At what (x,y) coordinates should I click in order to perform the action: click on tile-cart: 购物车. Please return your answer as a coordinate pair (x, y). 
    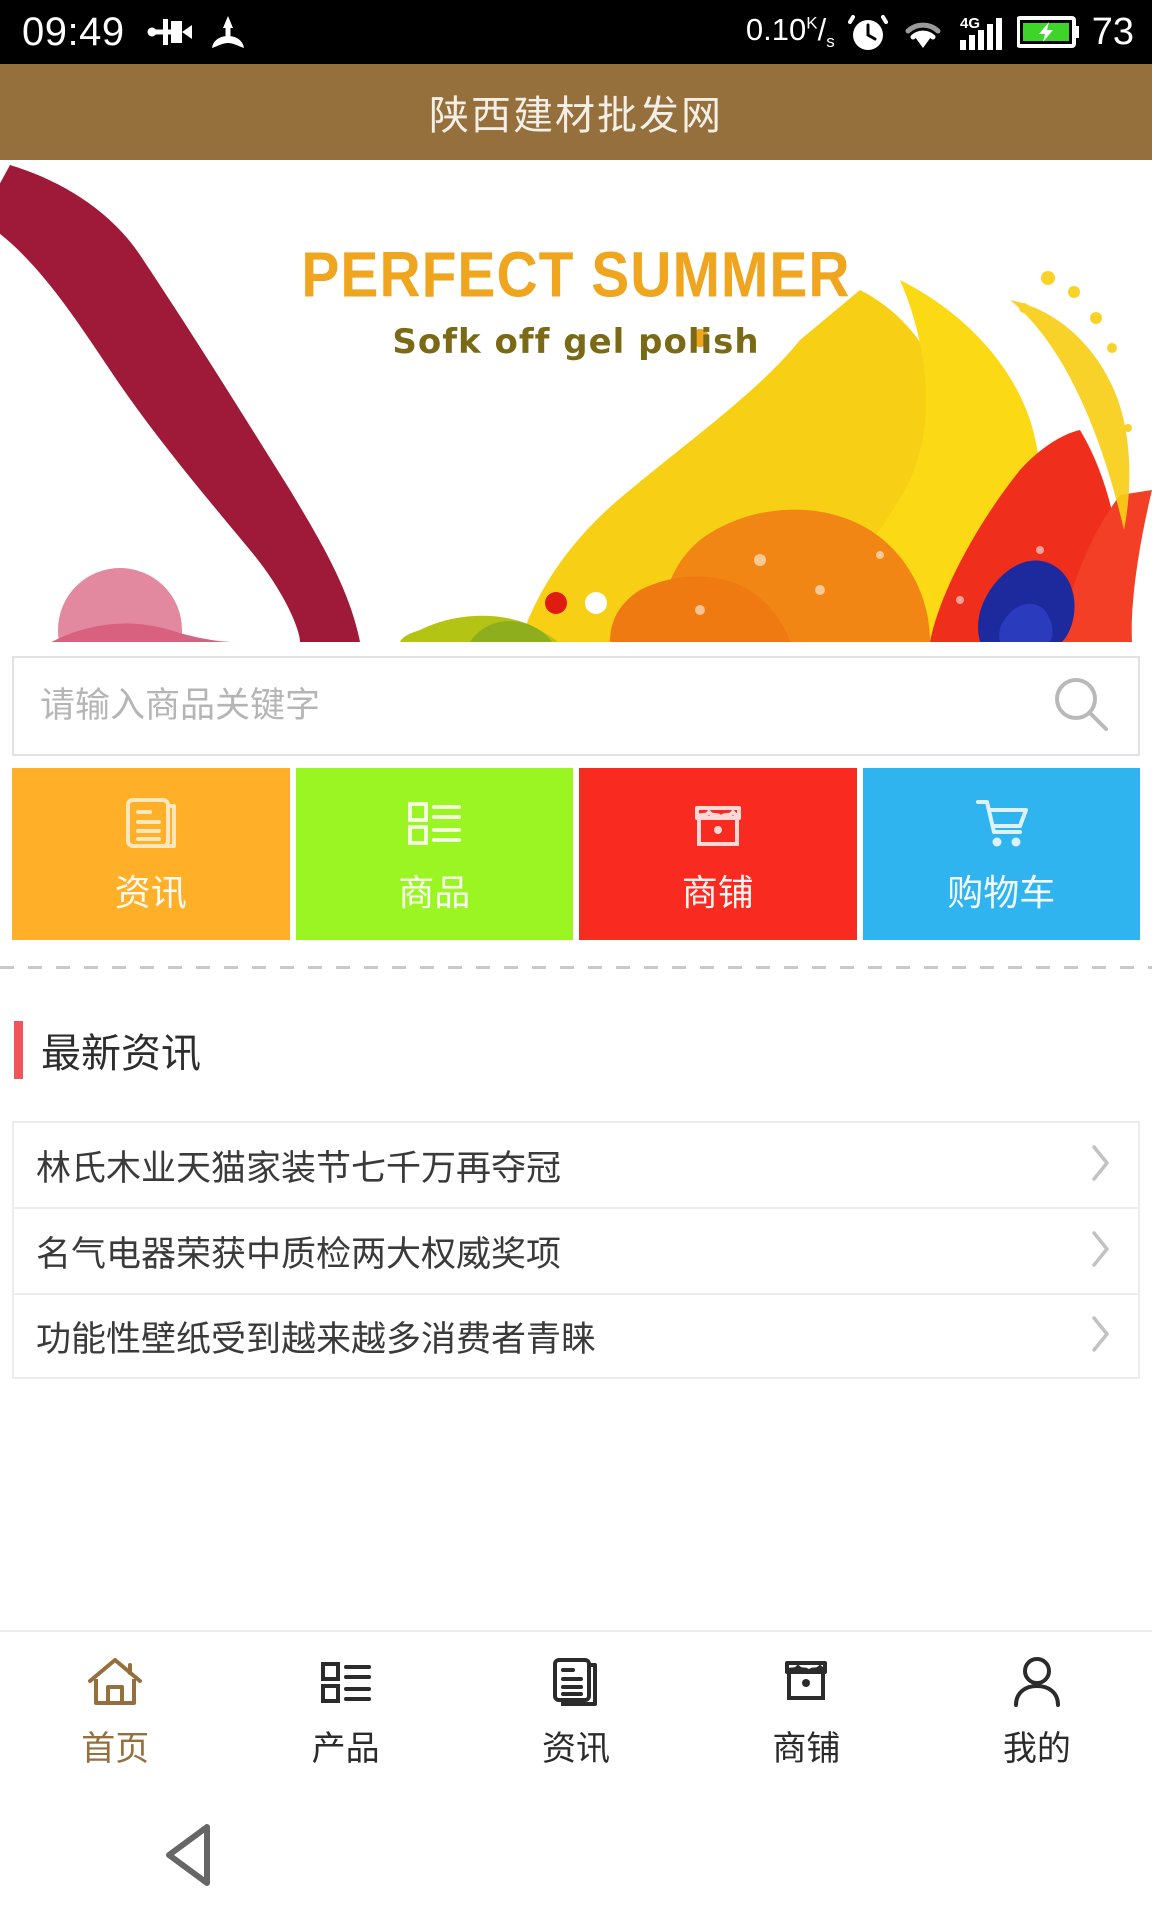
    Looking at the image, I should click on (1001, 854).